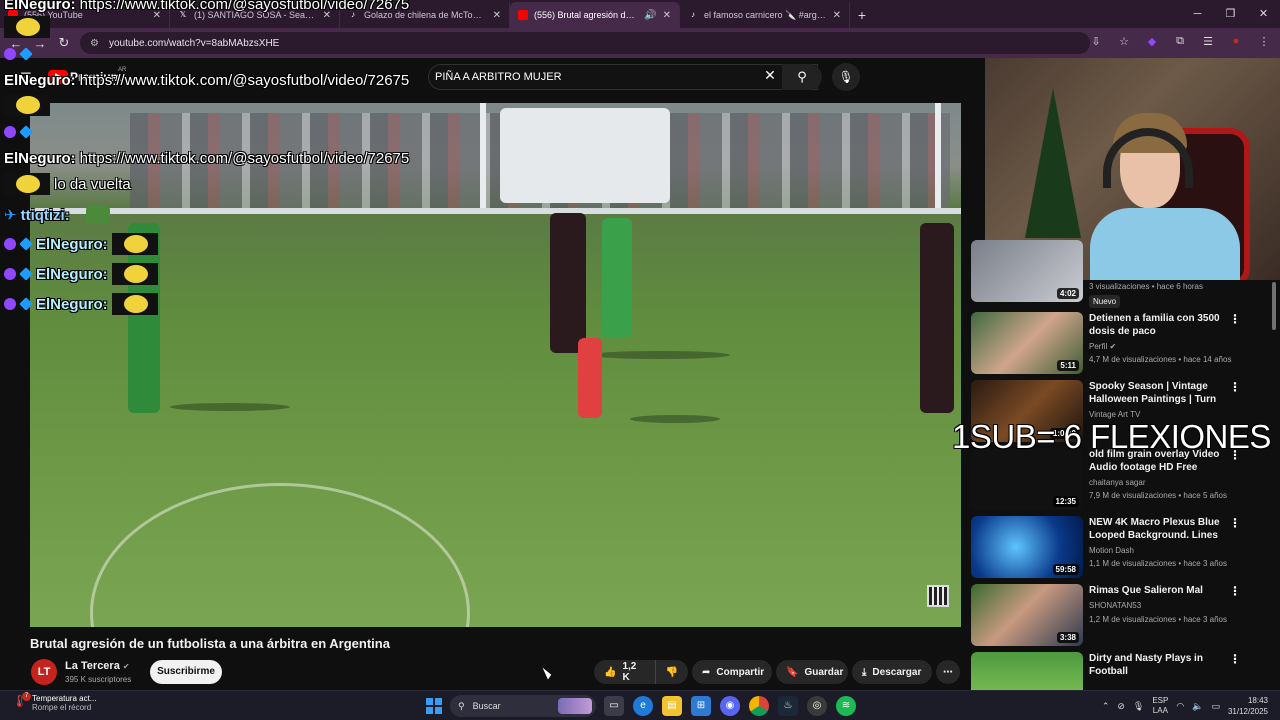  Describe the element at coordinates (846, 77) in the screenshot. I see `voice-search-button: 🎙` at that location.